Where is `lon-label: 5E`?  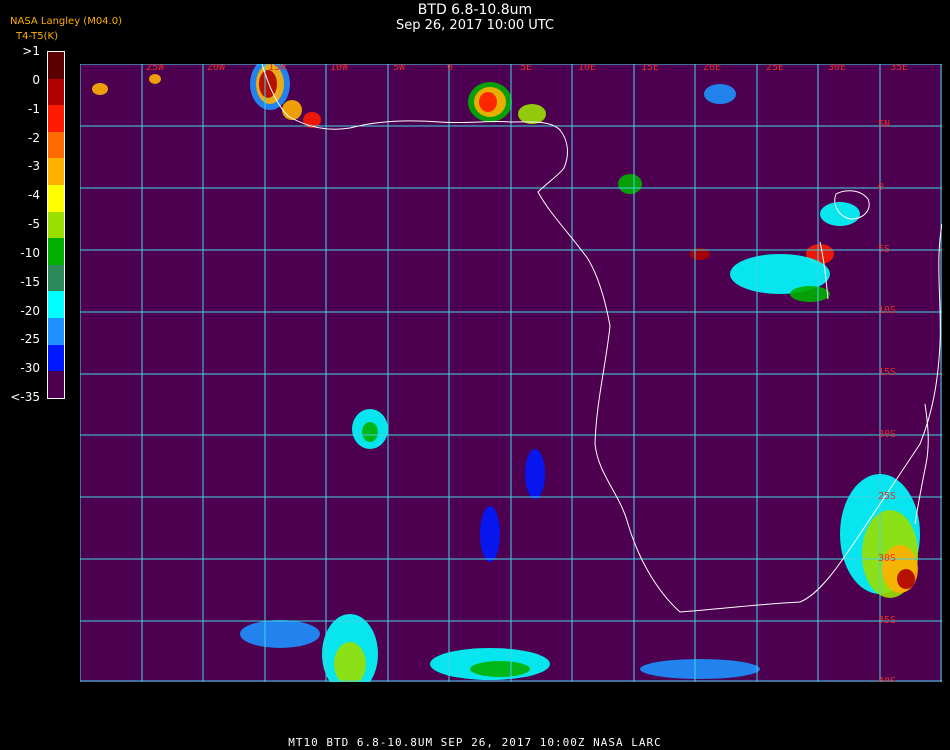
lon-label: 5E is located at coordinates (526, 68).